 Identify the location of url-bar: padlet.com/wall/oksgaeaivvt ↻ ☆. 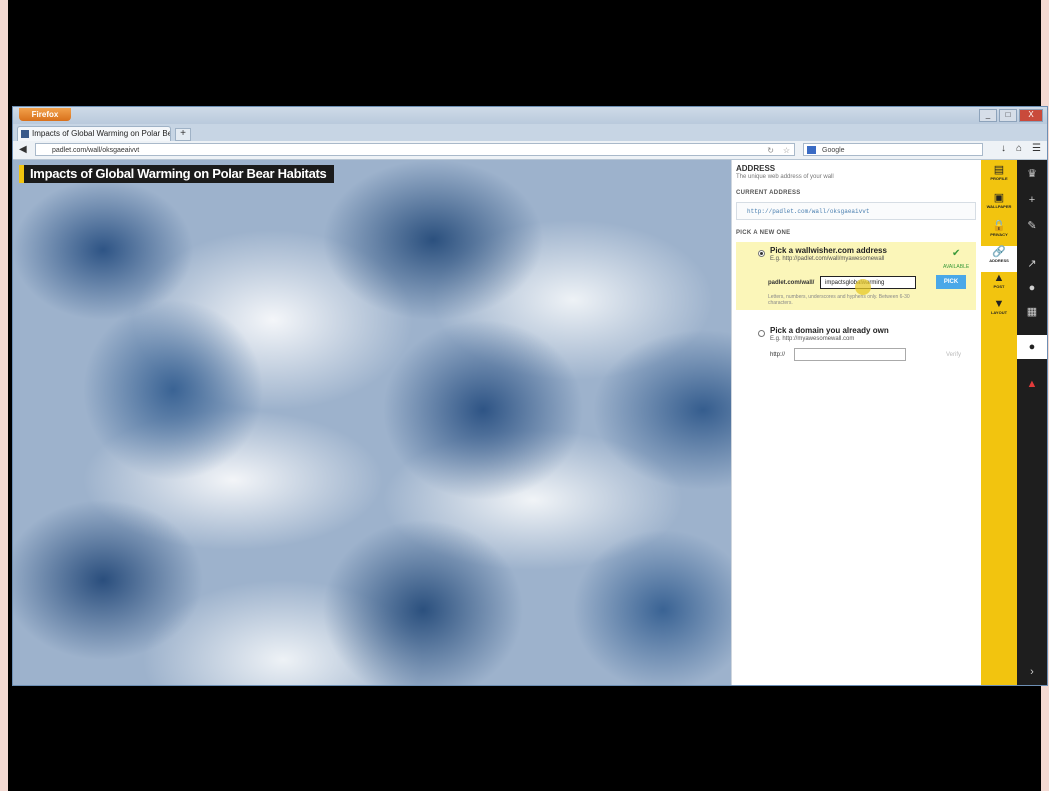
(415, 149).